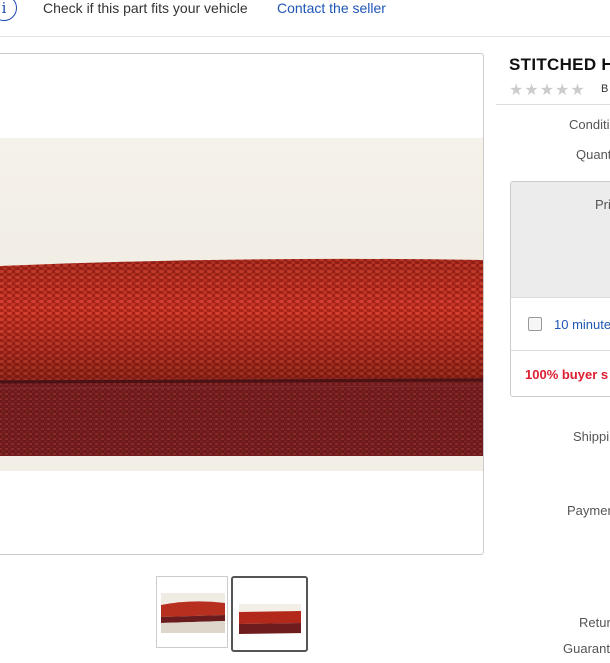 The image size is (610, 663). Describe the element at coordinates (331, 8) in the screenshot. I see `contact-seller-link: Contact the seller` at that location.